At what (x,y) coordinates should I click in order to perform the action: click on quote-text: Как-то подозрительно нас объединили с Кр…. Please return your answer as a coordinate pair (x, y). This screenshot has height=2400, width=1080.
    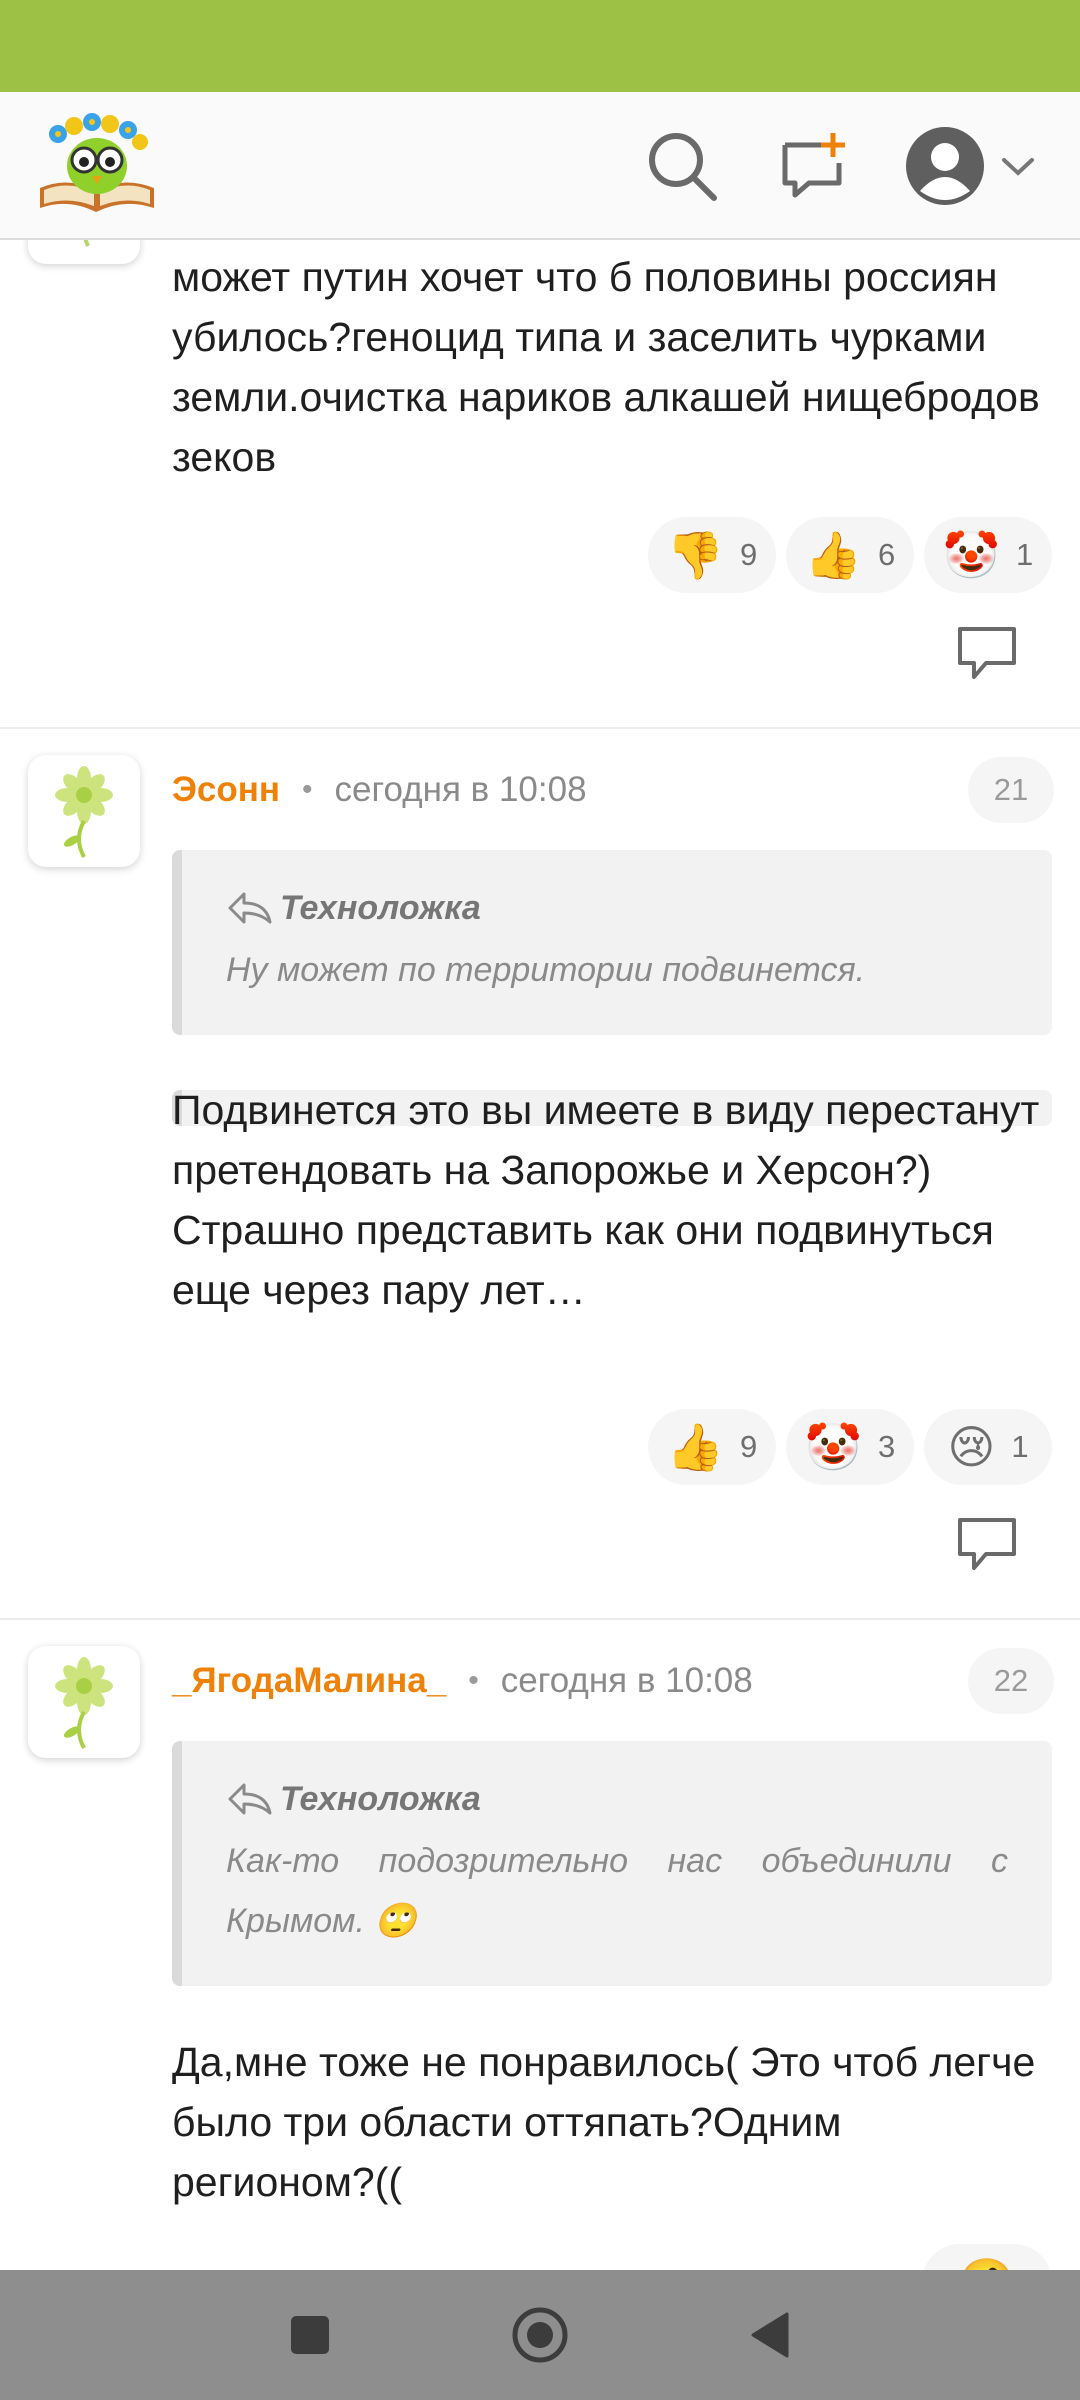
    Looking at the image, I should click on (617, 1891).